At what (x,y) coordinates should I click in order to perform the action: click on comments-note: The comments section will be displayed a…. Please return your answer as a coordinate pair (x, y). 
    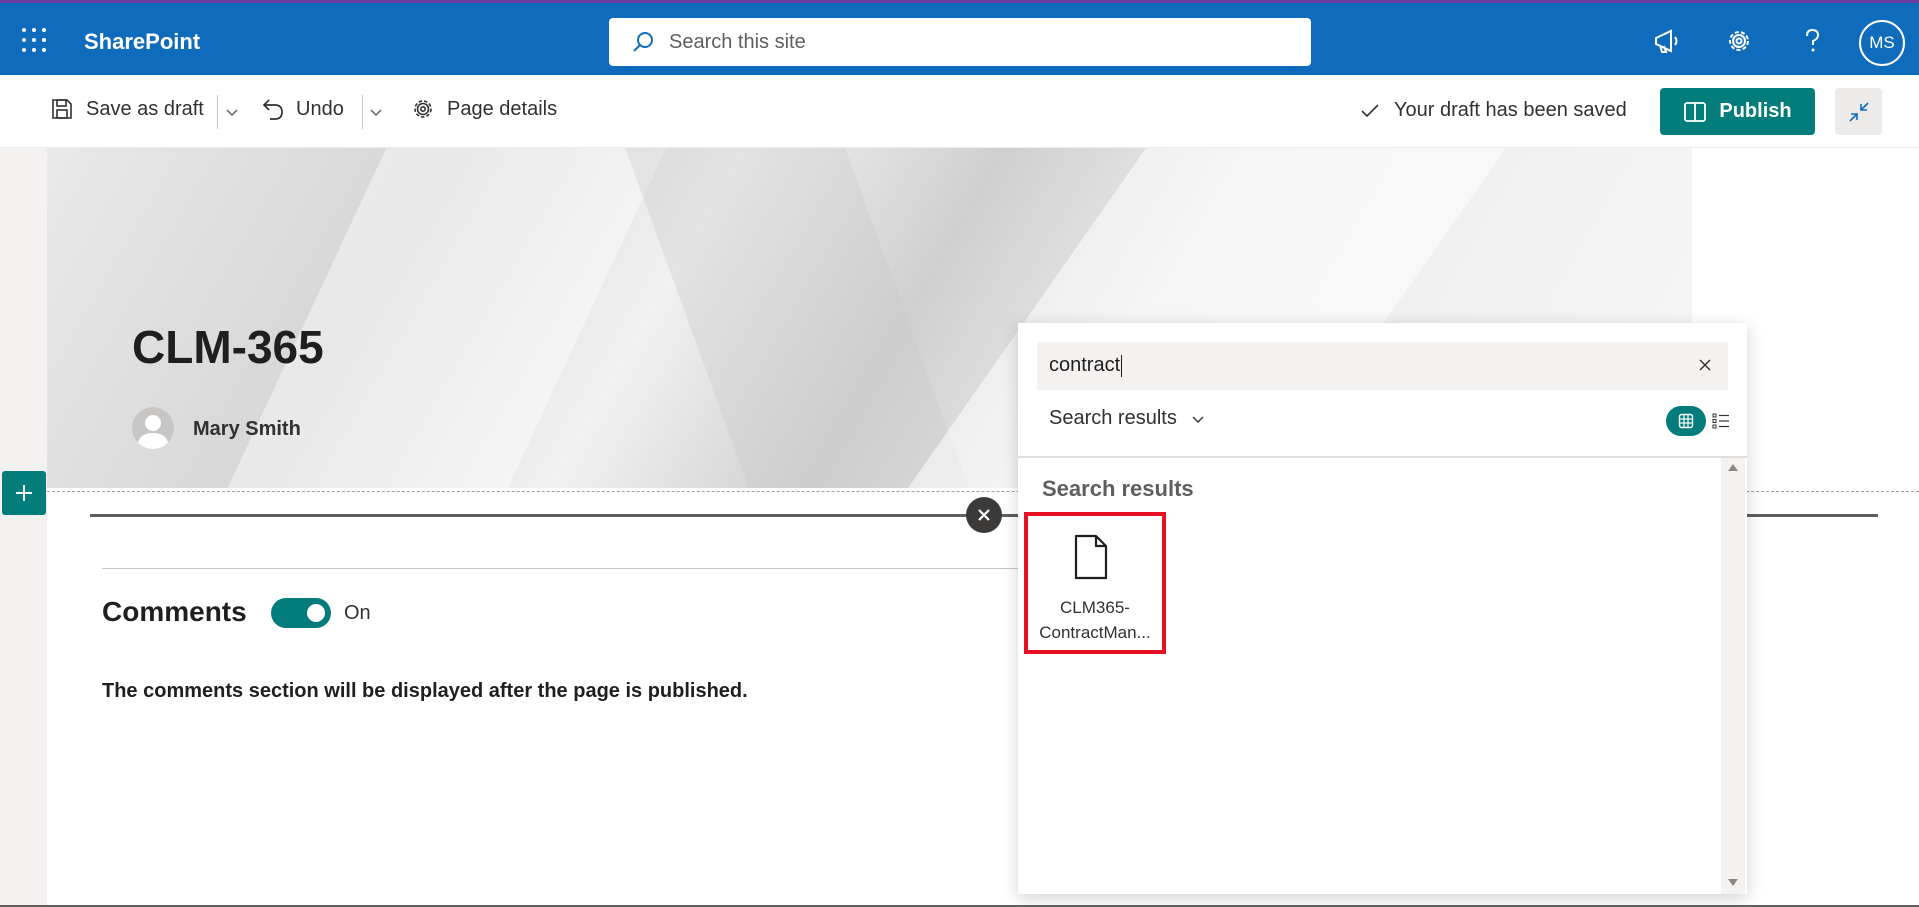
    Looking at the image, I should click on (425, 691).